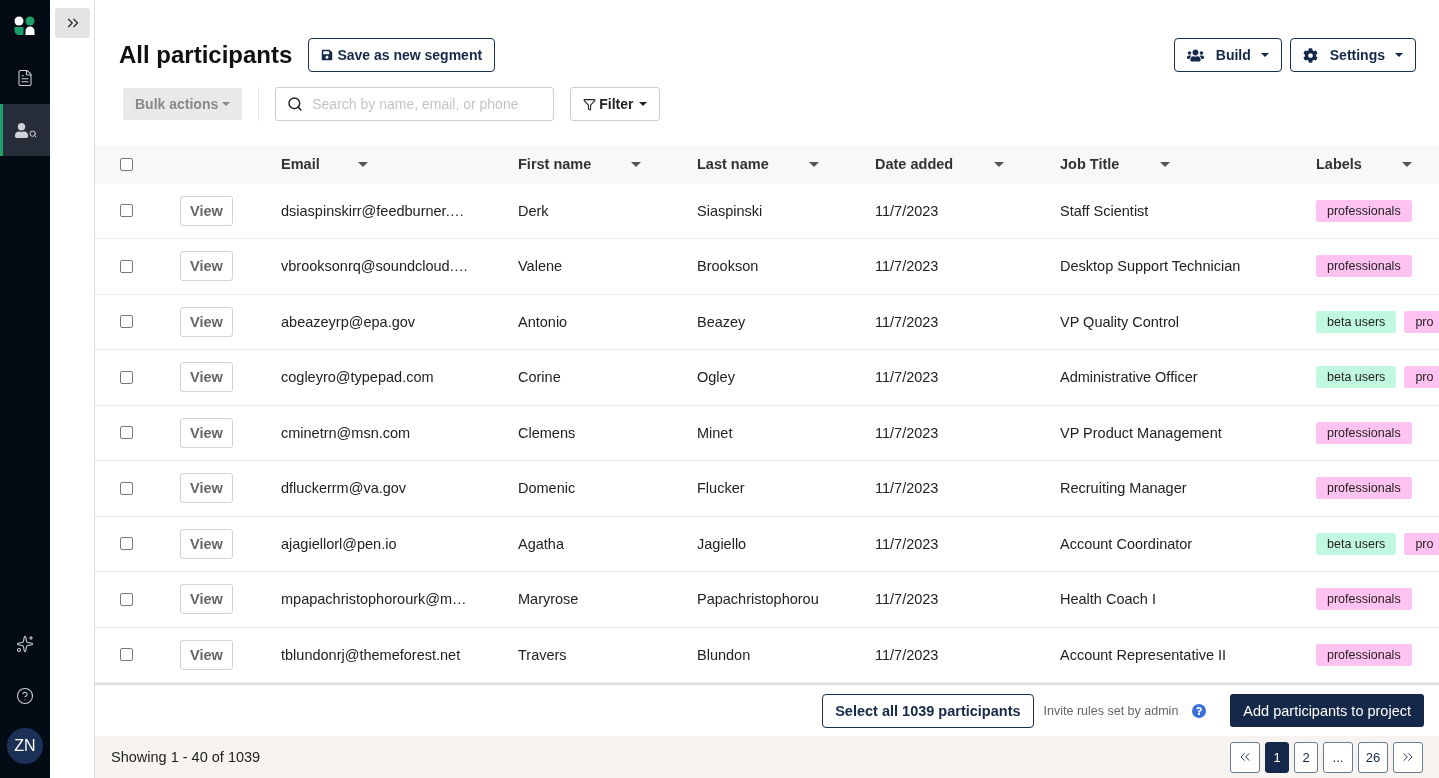 The image size is (1439, 778). Describe the element at coordinates (344, 488) in the screenshot. I see `email-cell-text: dfluckerrm@va.gov` at that location.